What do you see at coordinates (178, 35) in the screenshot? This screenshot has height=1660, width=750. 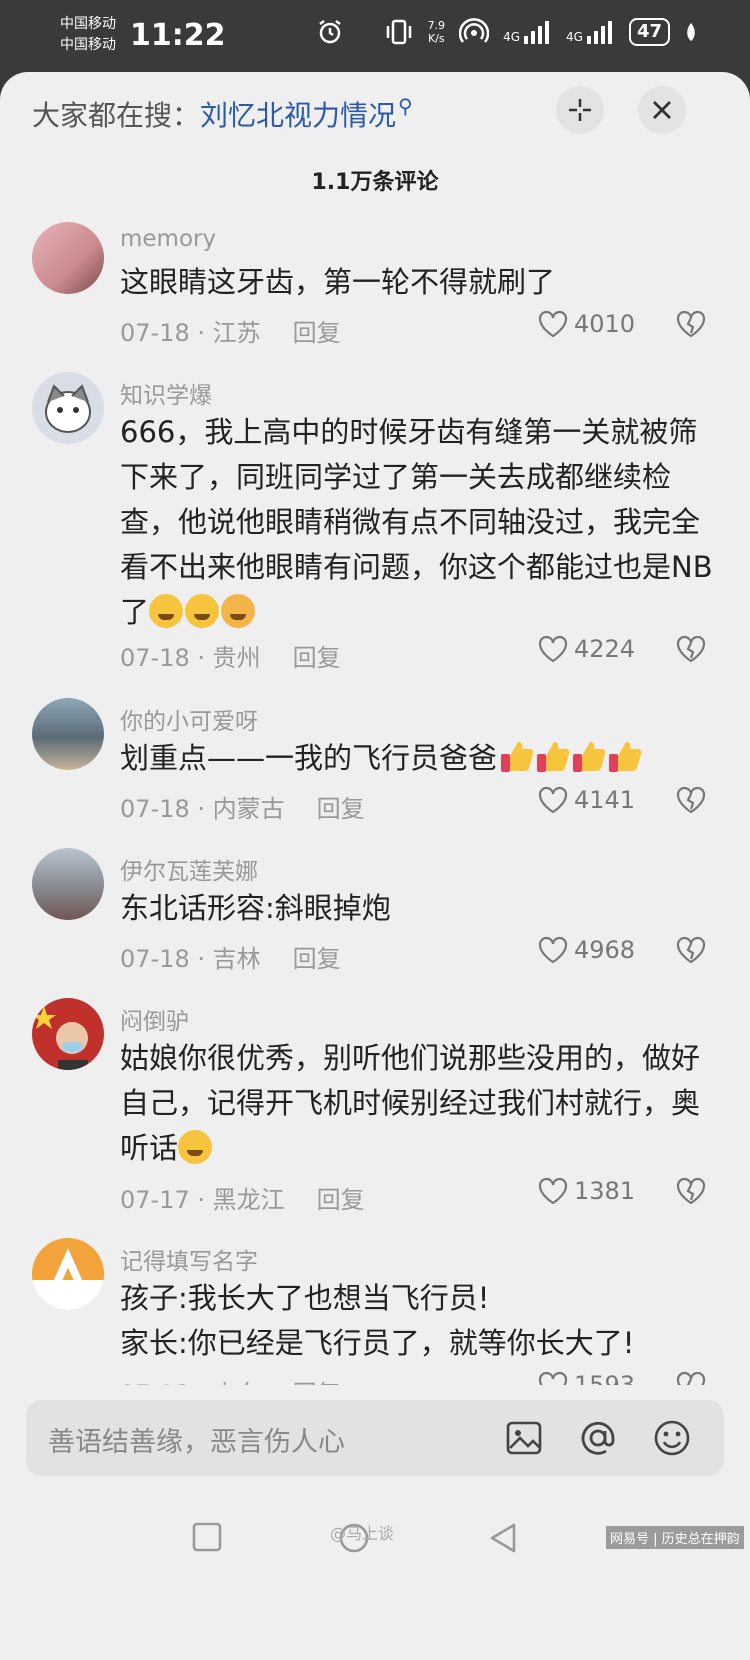 I see `clock: 11:22` at bounding box center [178, 35].